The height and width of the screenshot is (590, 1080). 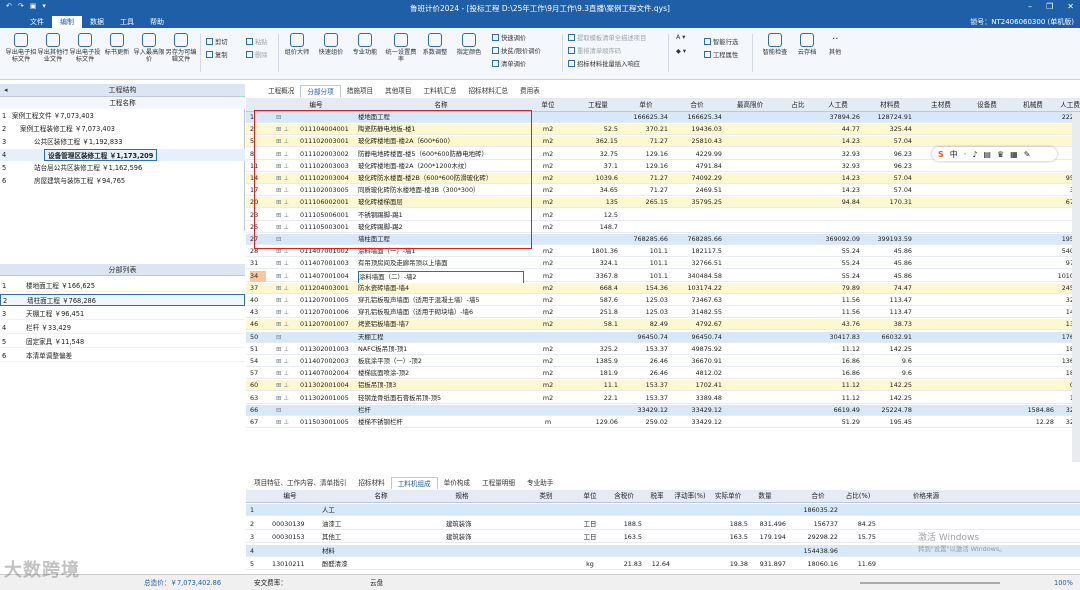 What do you see at coordinates (1014, 154) in the screenshot?
I see `grid-icon: ▦` at bounding box center [1014, 154].